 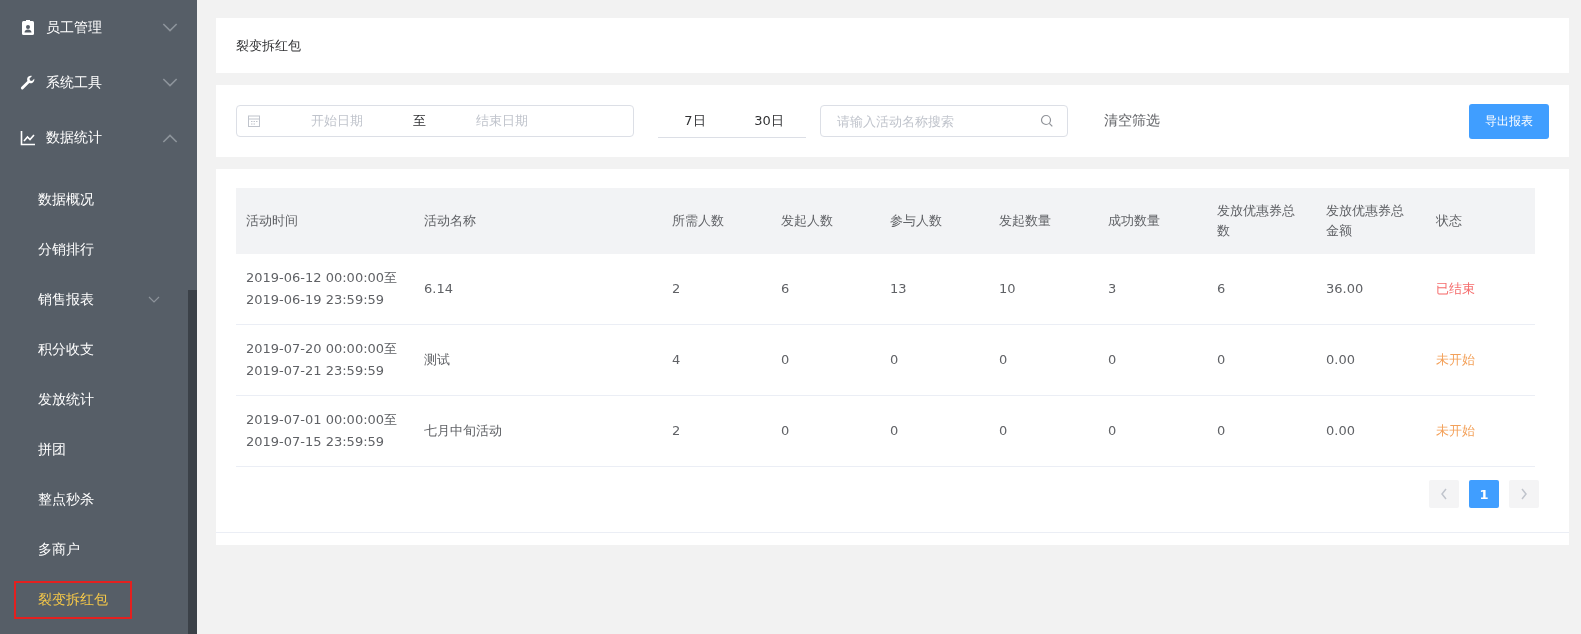 I want to click on chevron-left-icon, so click(x=1444, y=494).